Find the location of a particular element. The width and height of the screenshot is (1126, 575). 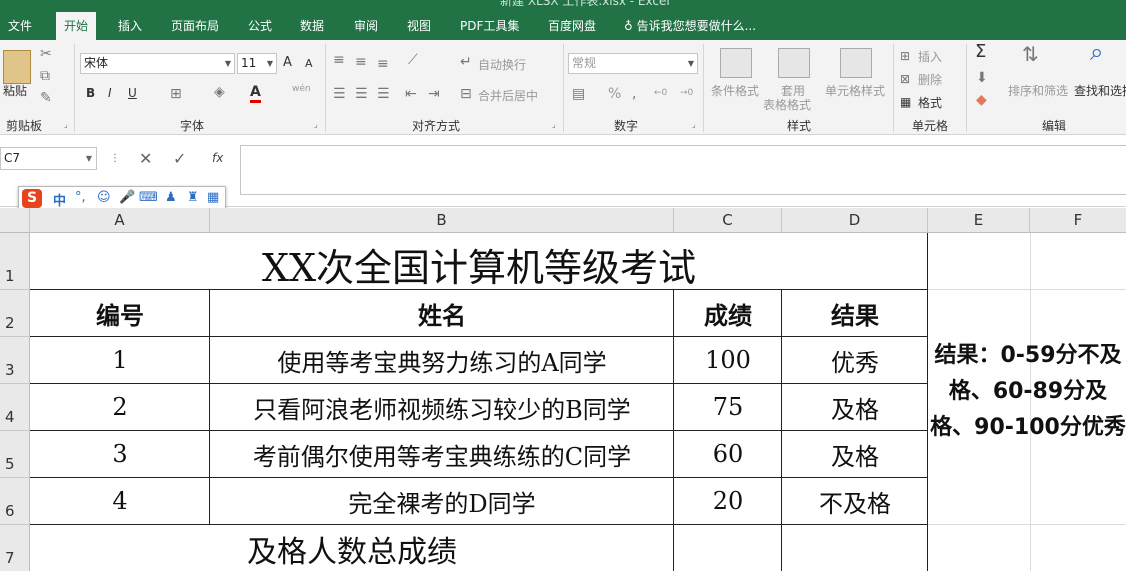

data-cell-id: 4 is located at coordinates (120, 501).